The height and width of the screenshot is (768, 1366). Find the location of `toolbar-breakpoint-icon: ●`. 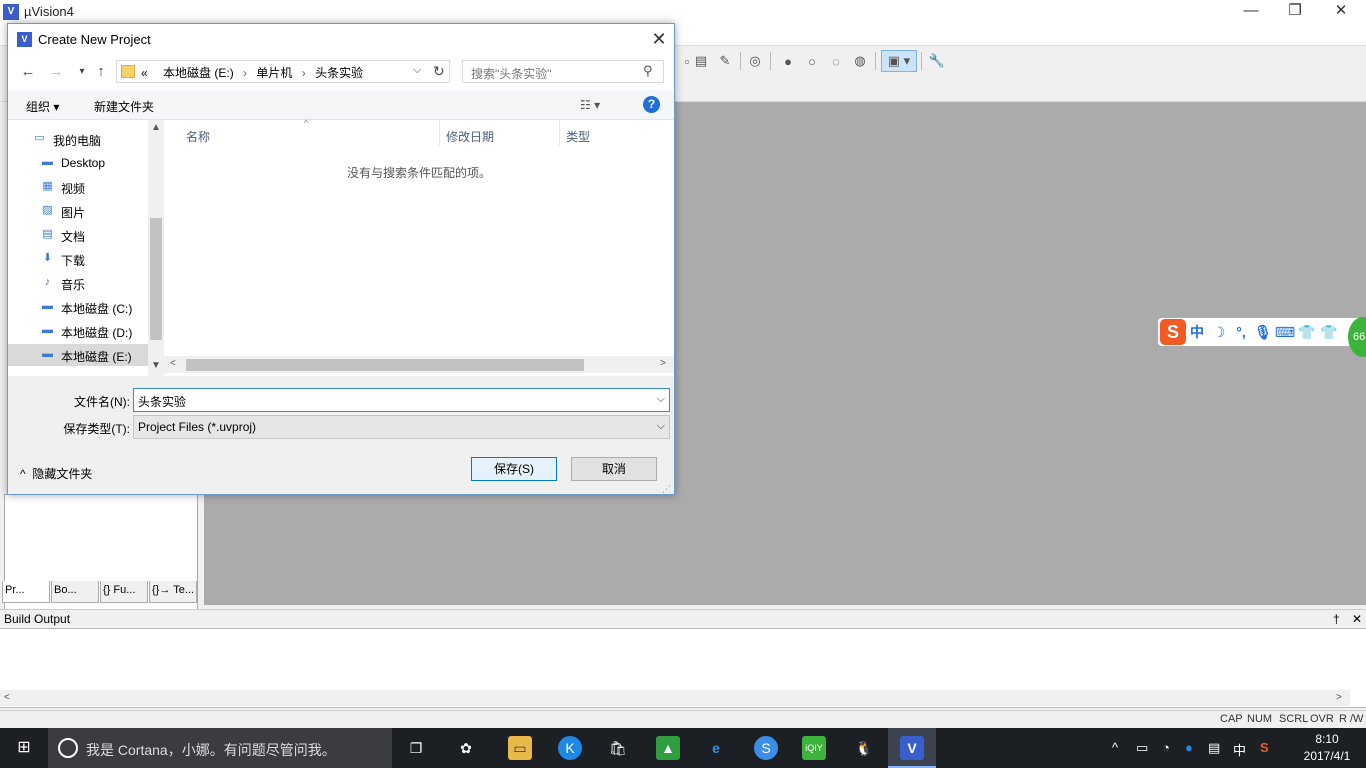

toolbar-breakpoint-icon: ● is located at coordinates (788, 61).